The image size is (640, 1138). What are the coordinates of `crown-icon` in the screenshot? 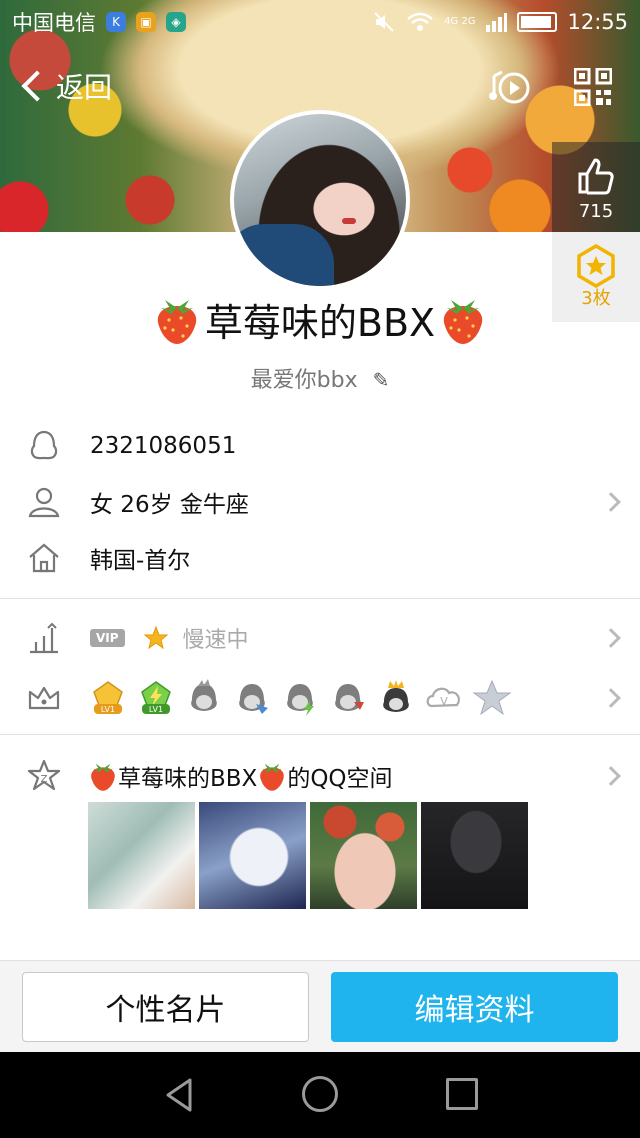 It's located at (44, 698).